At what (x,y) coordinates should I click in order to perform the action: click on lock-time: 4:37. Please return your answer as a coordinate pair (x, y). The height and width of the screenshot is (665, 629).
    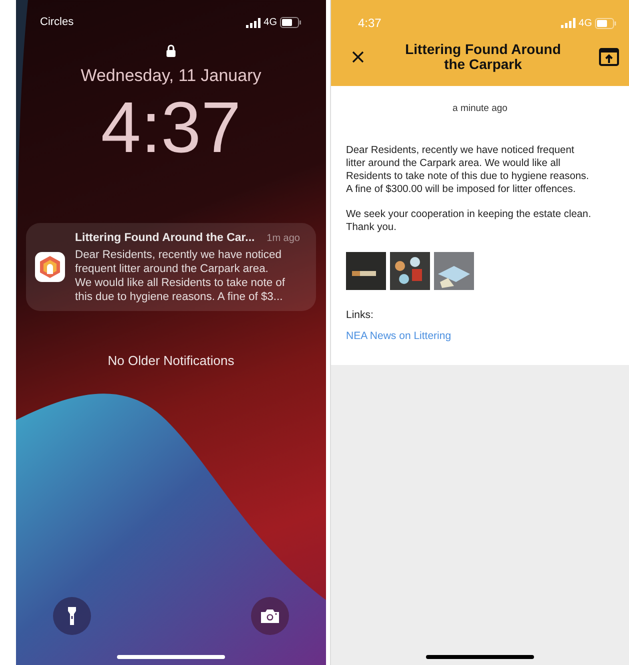
    Looking at the image, I should click on (171, 128).